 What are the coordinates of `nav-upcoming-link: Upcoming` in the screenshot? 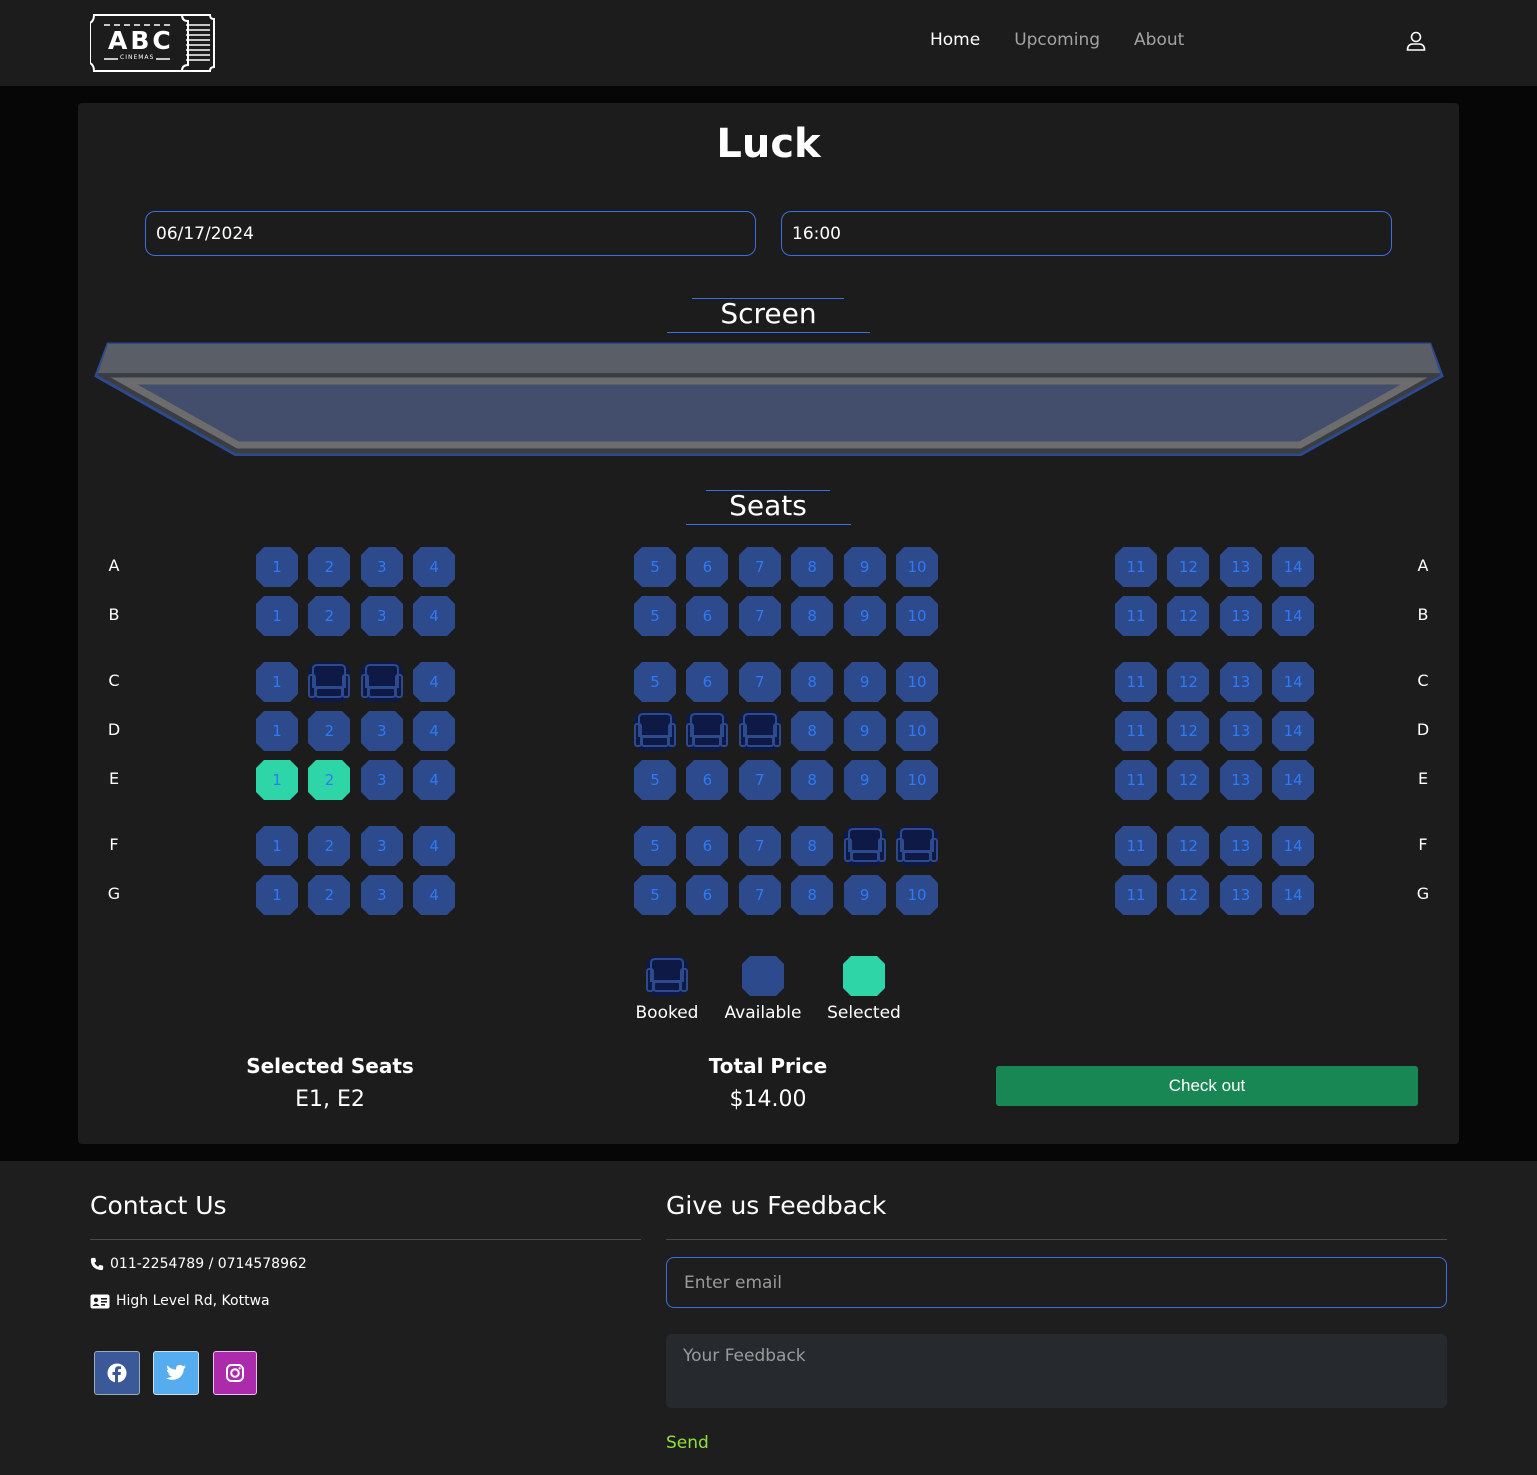 It's located at (1057, 40).